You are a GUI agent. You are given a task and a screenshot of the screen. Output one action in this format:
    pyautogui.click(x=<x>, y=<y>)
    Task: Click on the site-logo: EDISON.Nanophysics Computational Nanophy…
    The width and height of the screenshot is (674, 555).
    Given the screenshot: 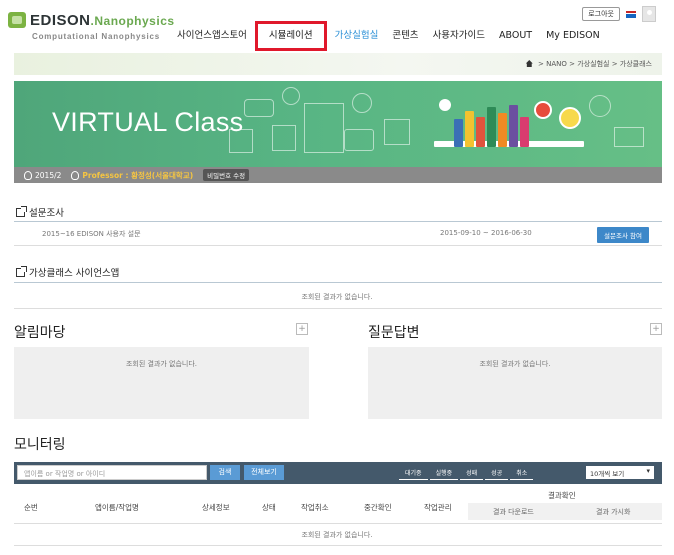 What is the action you would take?
    pyautogui.click(x=91, y=27)
    